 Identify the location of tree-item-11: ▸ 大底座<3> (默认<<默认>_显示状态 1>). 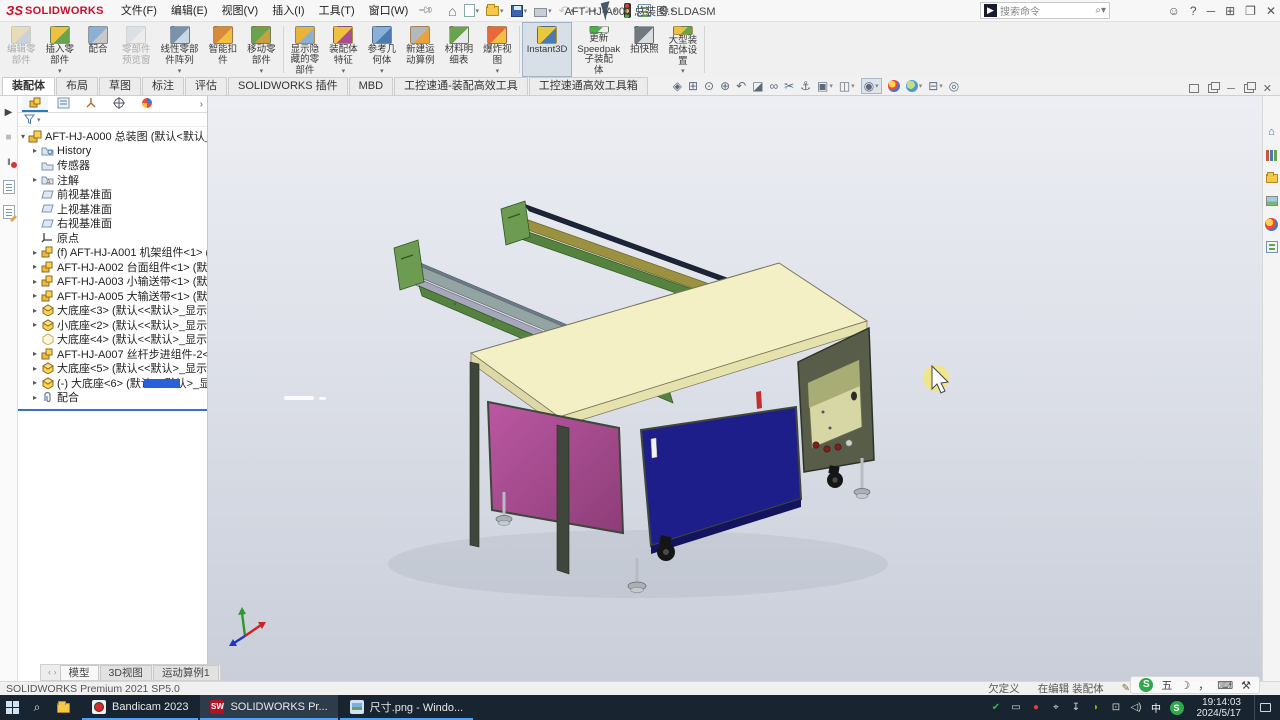
(112, 310).